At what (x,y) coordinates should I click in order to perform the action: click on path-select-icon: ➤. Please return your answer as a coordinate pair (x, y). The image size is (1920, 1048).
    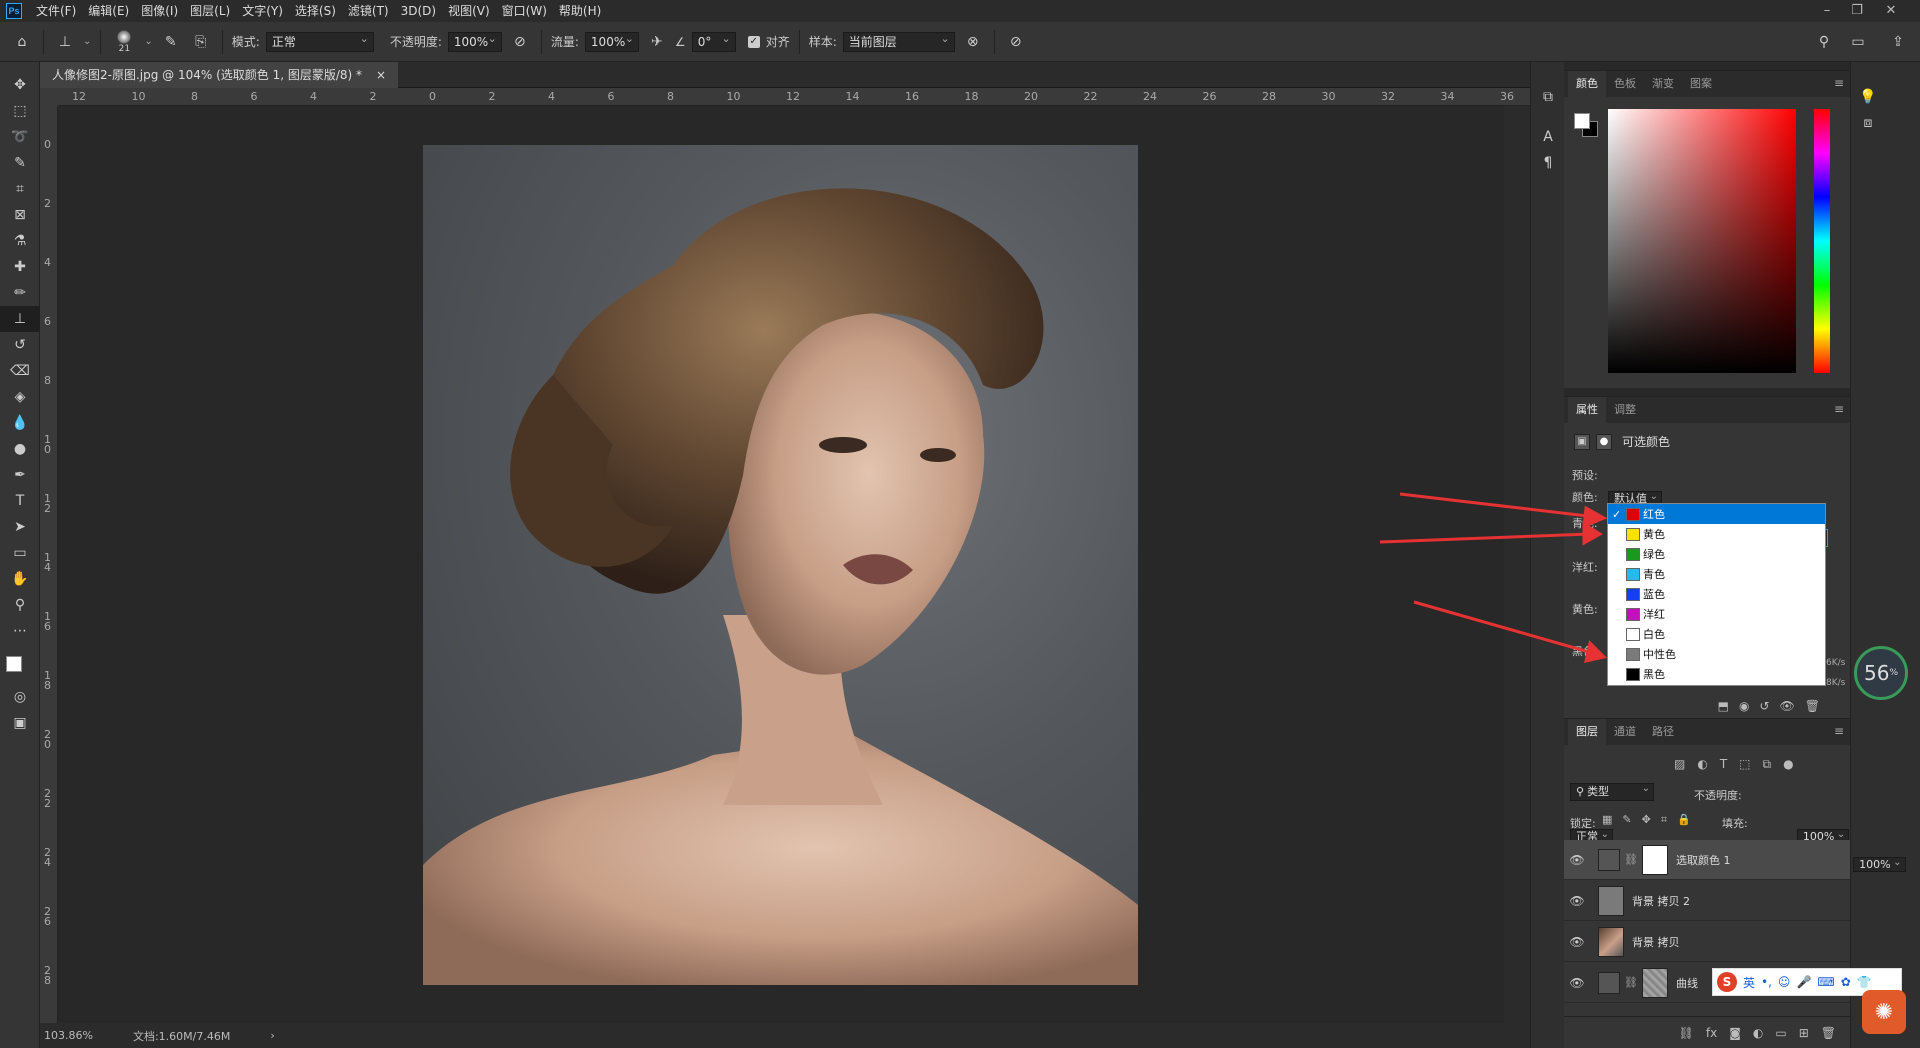
    Looking at the image, I should click on (20, 527).